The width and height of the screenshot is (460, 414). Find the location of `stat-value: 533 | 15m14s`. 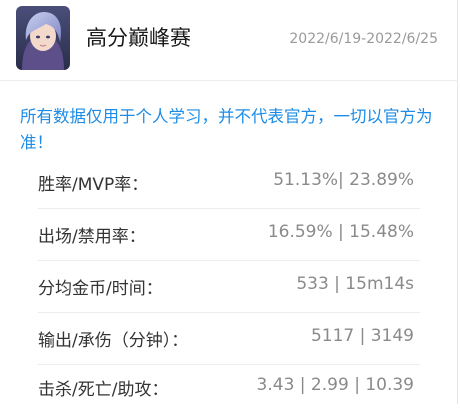

stat-value: 533 | 15m14s is located at coordinates (355, 284).